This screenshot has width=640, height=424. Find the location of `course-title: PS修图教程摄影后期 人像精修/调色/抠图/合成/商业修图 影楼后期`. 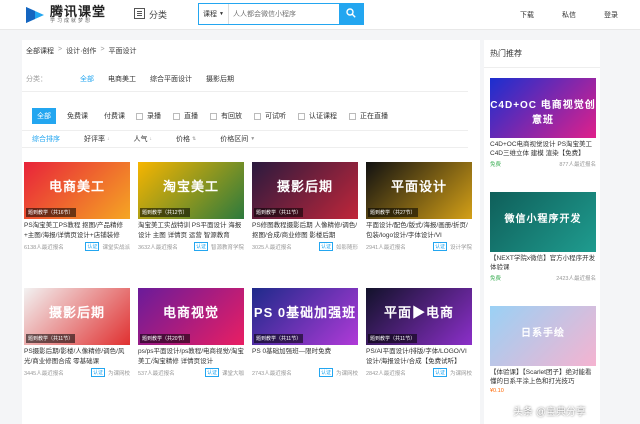

course-title: PS修图教程摄影后期 人像精修/调色/抠图/合成/商业修图 影楼后期 is located at coordinates (305, 231).